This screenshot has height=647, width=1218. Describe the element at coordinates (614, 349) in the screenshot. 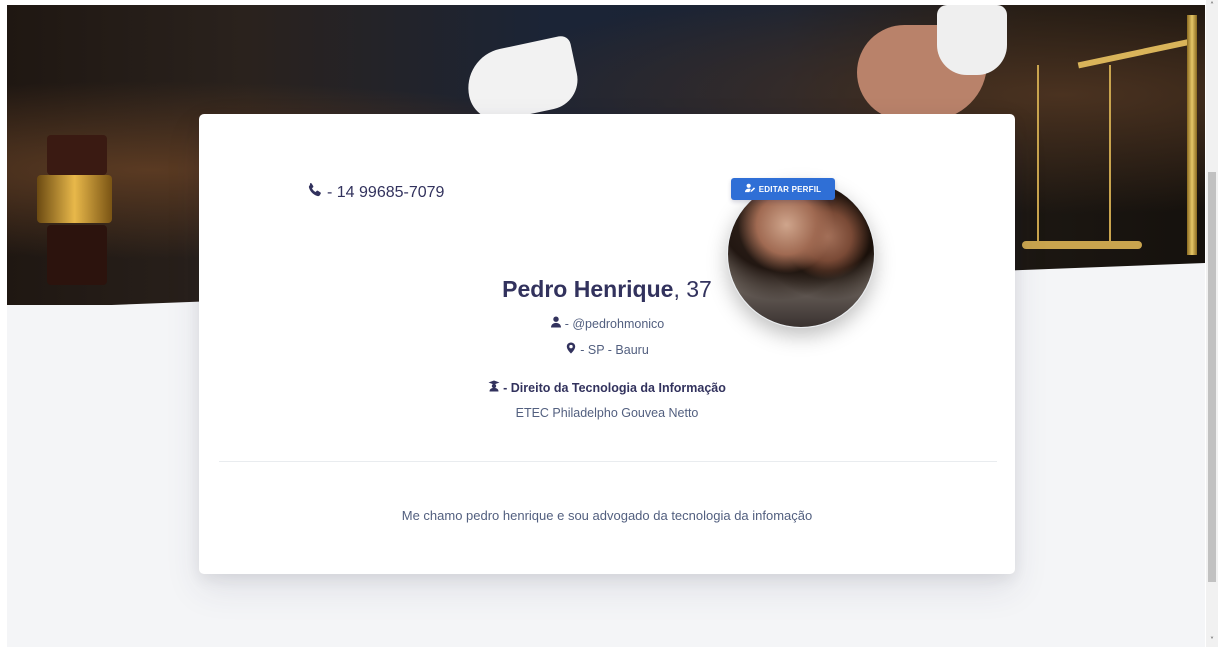

I see `location-text: - SP - Bauru` at that location.